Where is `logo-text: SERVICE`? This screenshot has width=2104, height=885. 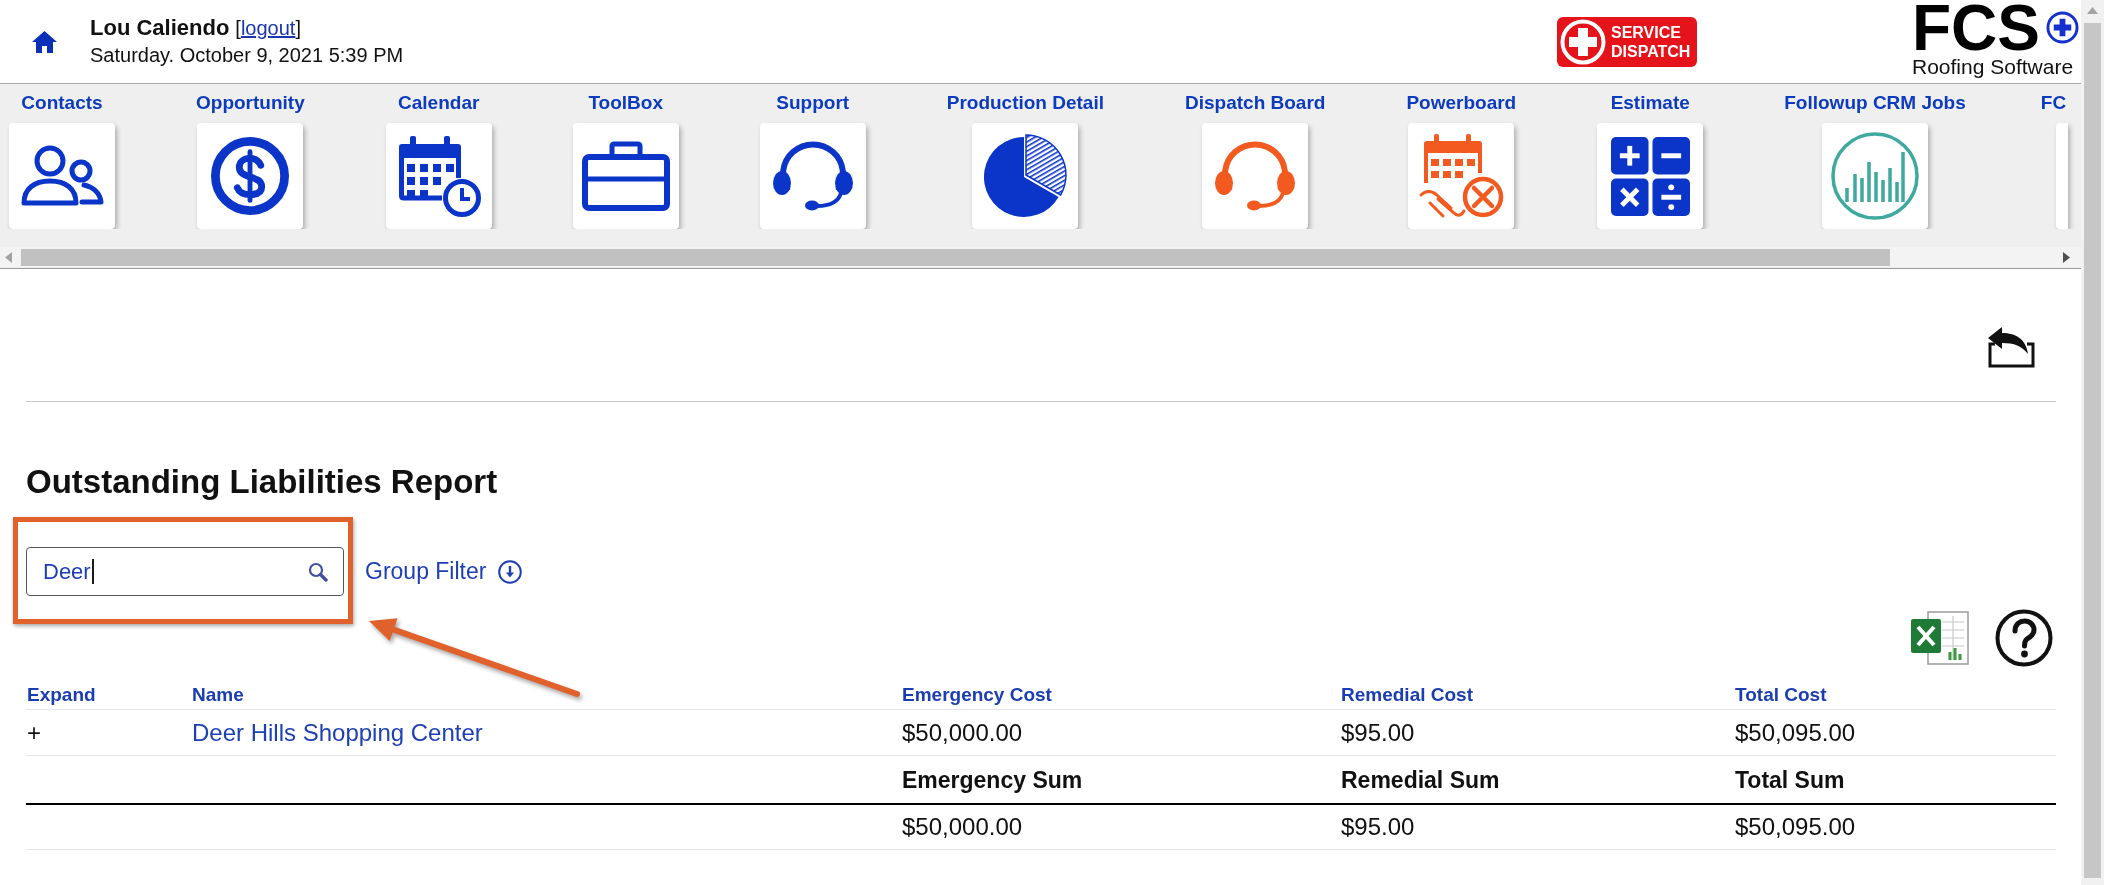 logo-text: SERVICE is located at coordinates (1646, 32).